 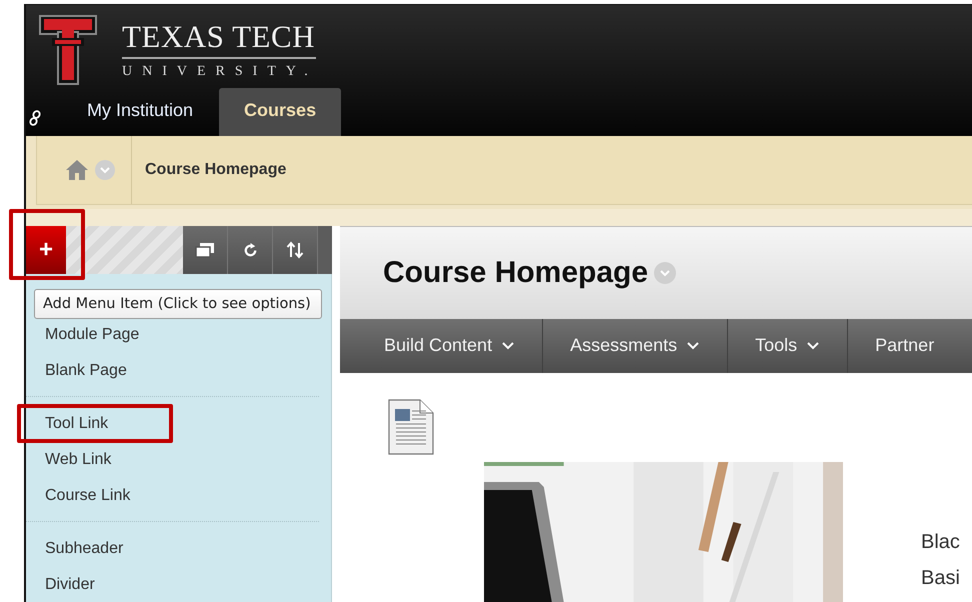 What do you see at coordinates (92, 335) in the screenshot?
I see `menu-item: Module Page` at bounding box center [92, 335].